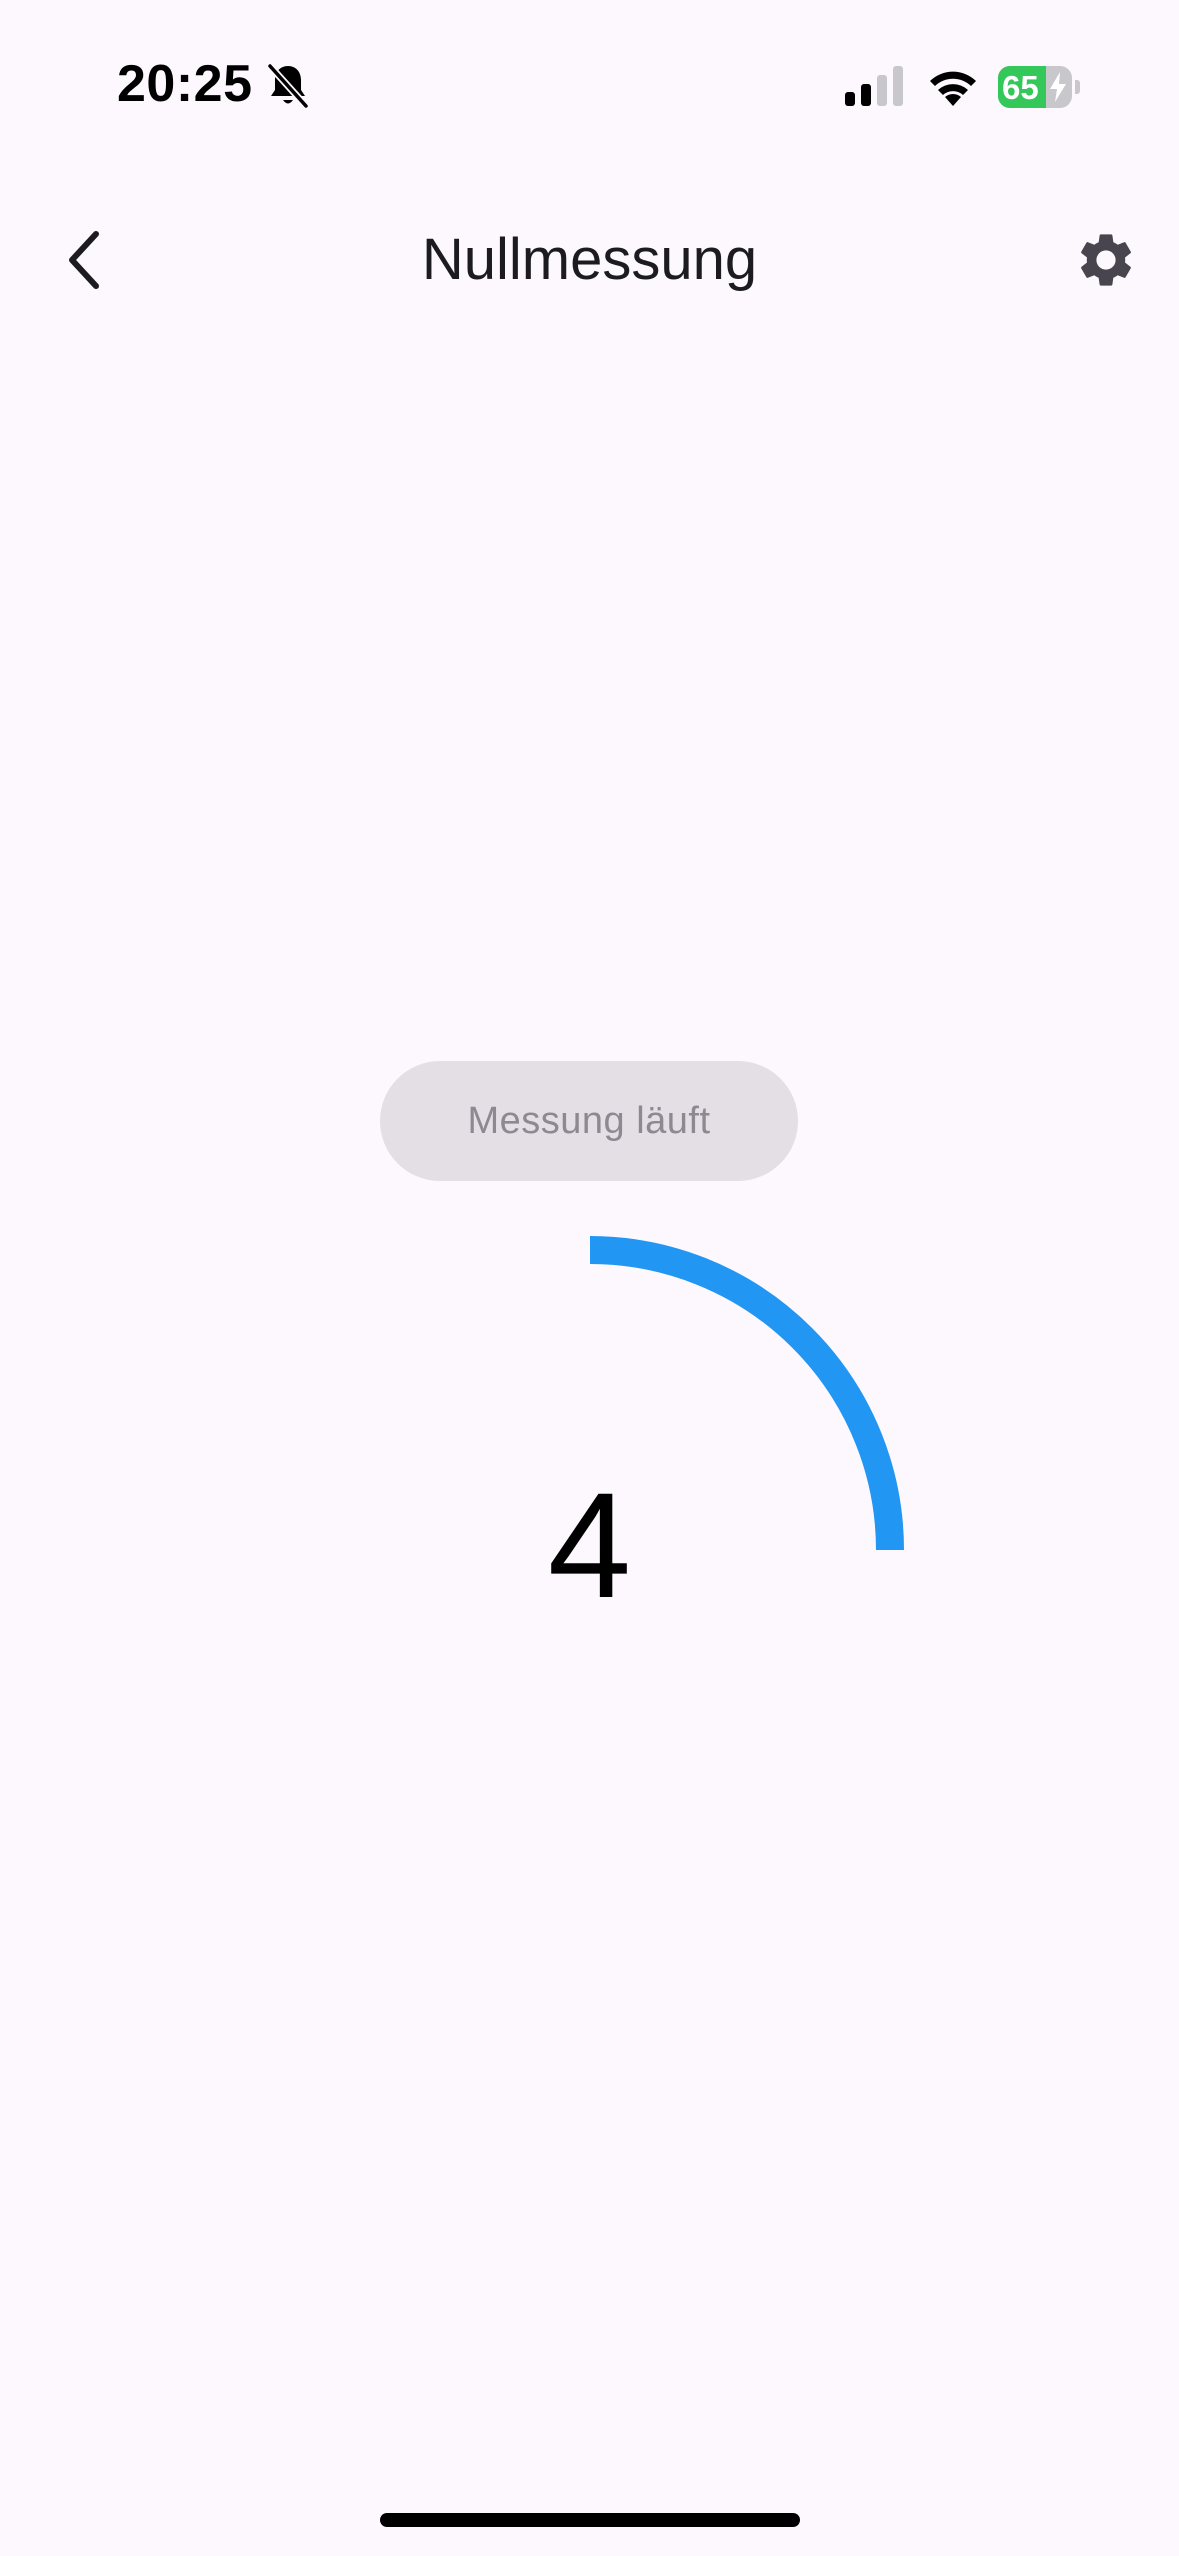 The height and width of the screenshot is (2556, 1179). Describe the element at coordinates (1058, 87) in the screenshot. I see `bolt-icon` at that location.